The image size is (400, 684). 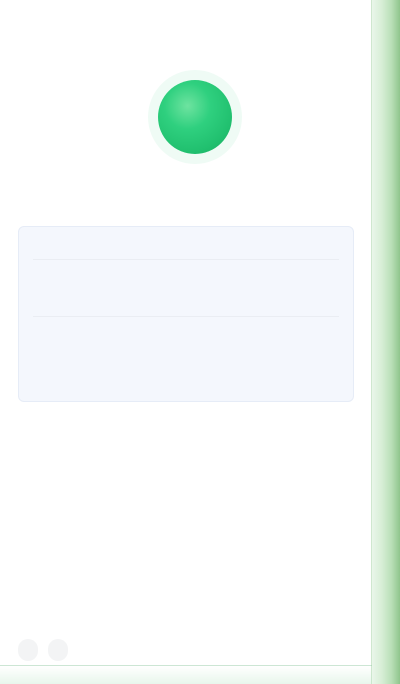 What do you see at coordinates (174, 32) in the screenshot?
I see `page-title` at bounding box center [174, 32].